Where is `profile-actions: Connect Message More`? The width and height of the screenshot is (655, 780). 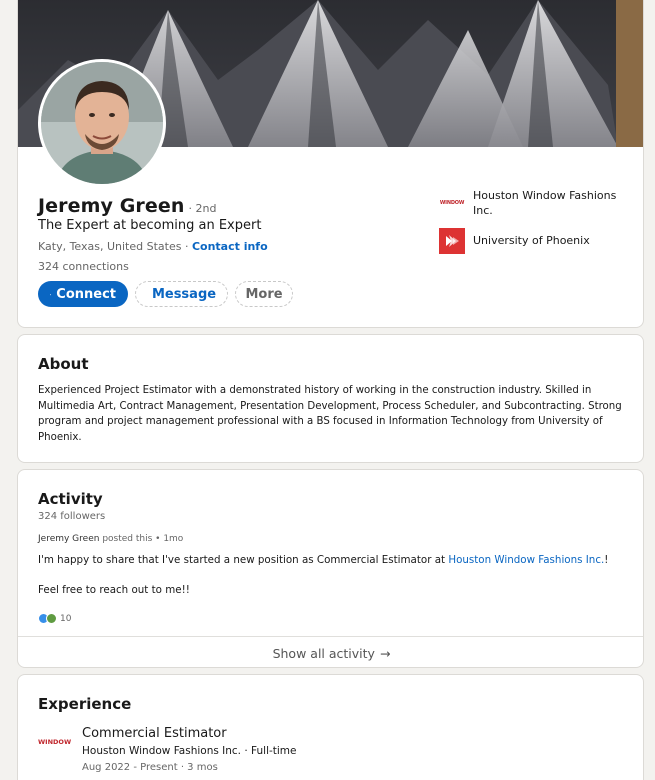 profile-actions: Connect Message More is located at coordinates (165, 294).